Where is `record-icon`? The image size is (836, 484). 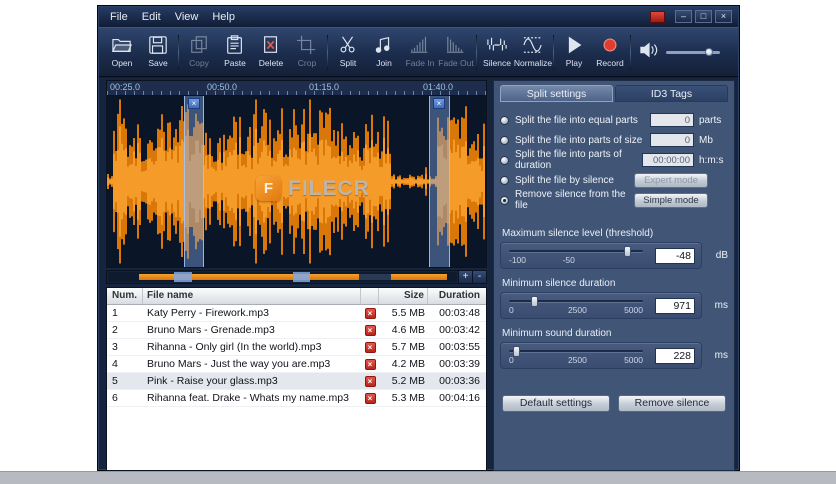
record-icon is located at coordinates (610, 45).